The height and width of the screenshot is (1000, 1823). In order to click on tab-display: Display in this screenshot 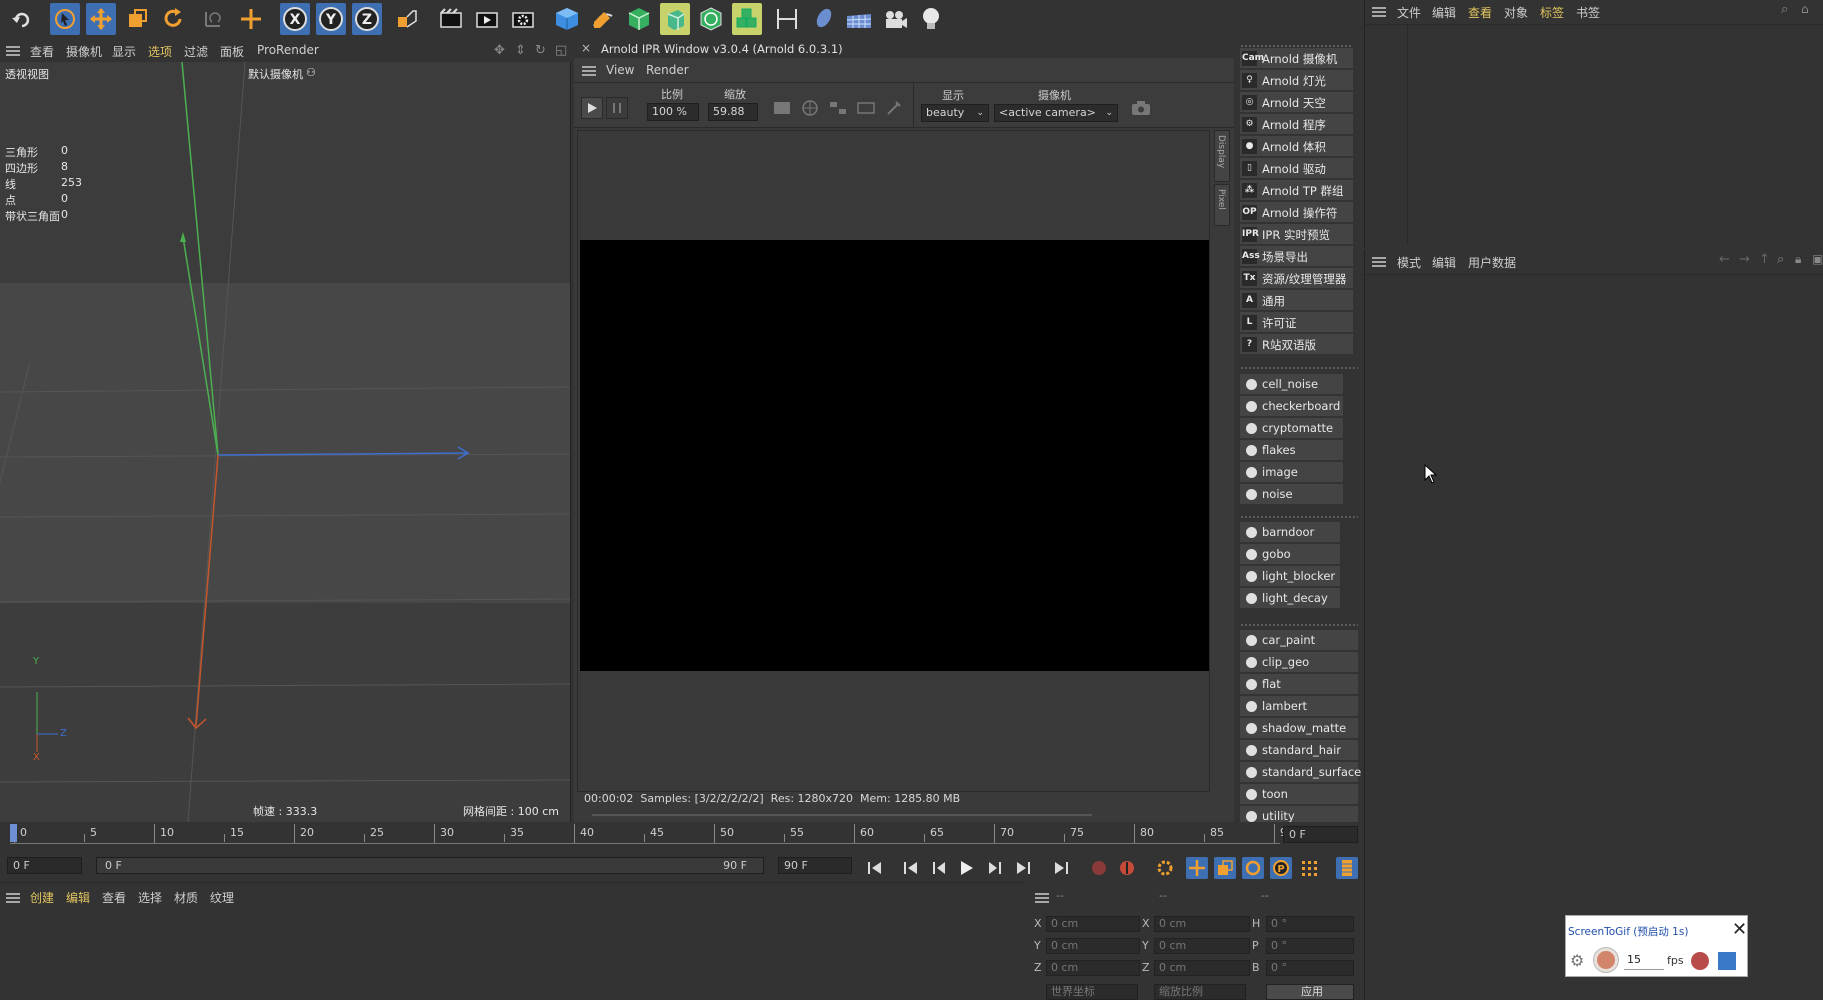, I will do `click(1222, 156)`.